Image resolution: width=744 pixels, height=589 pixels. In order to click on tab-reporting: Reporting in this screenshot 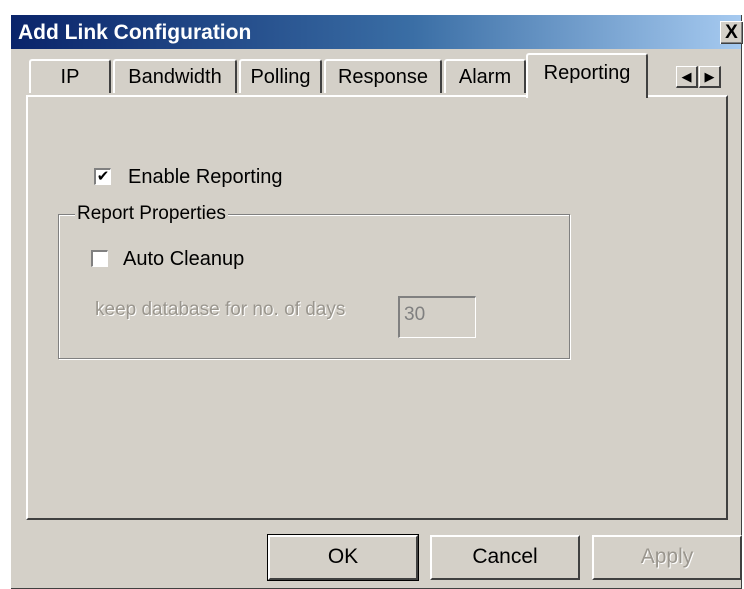, I will do `click(587, 75)`.